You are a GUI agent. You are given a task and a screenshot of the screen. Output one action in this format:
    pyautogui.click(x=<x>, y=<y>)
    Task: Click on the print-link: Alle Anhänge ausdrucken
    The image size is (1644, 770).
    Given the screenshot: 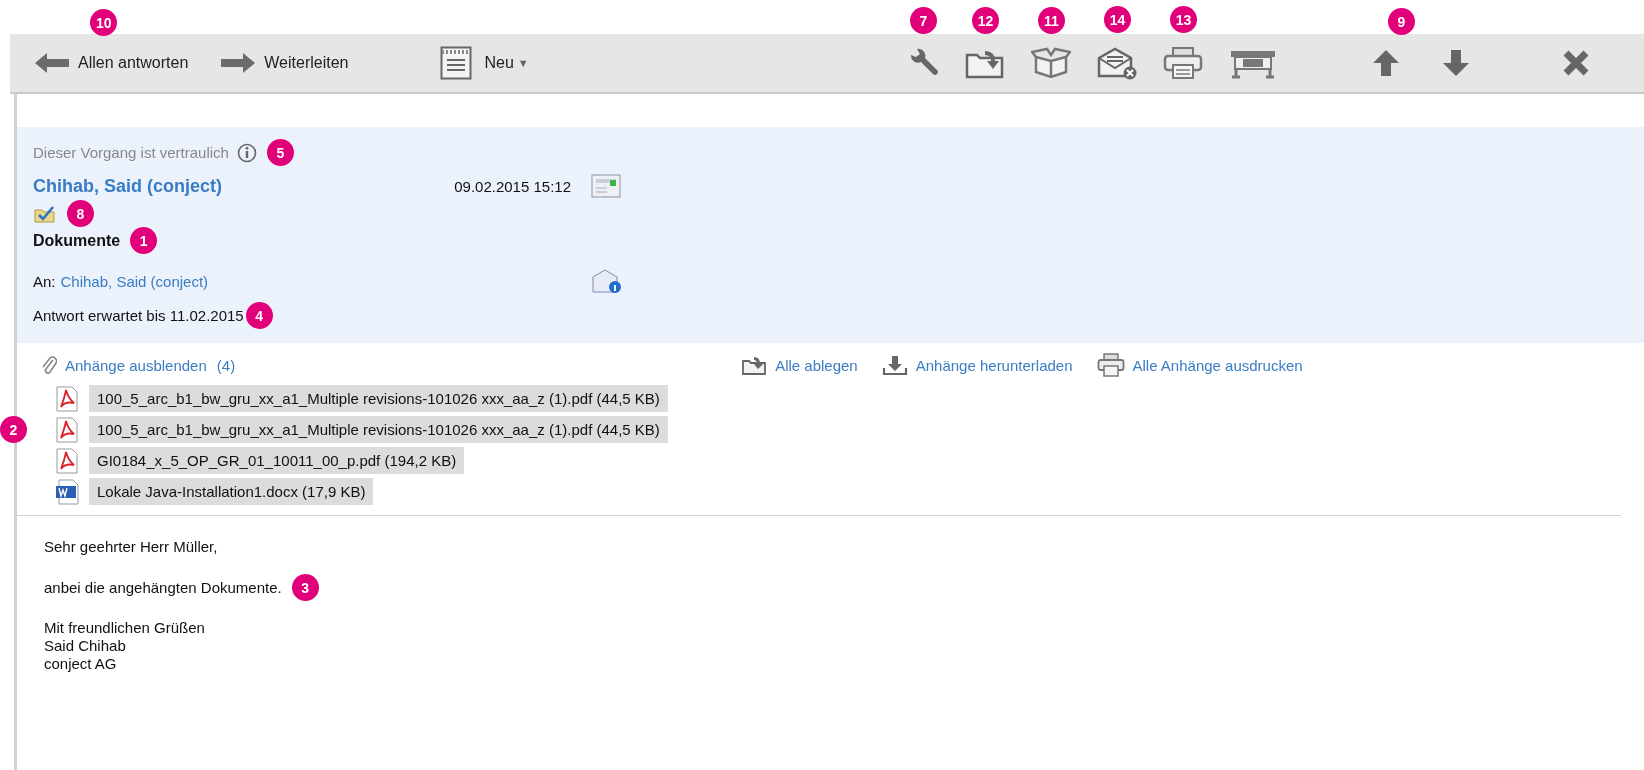 What is the action you would take?
    pyautogui.click(x=1199, y=365)
    